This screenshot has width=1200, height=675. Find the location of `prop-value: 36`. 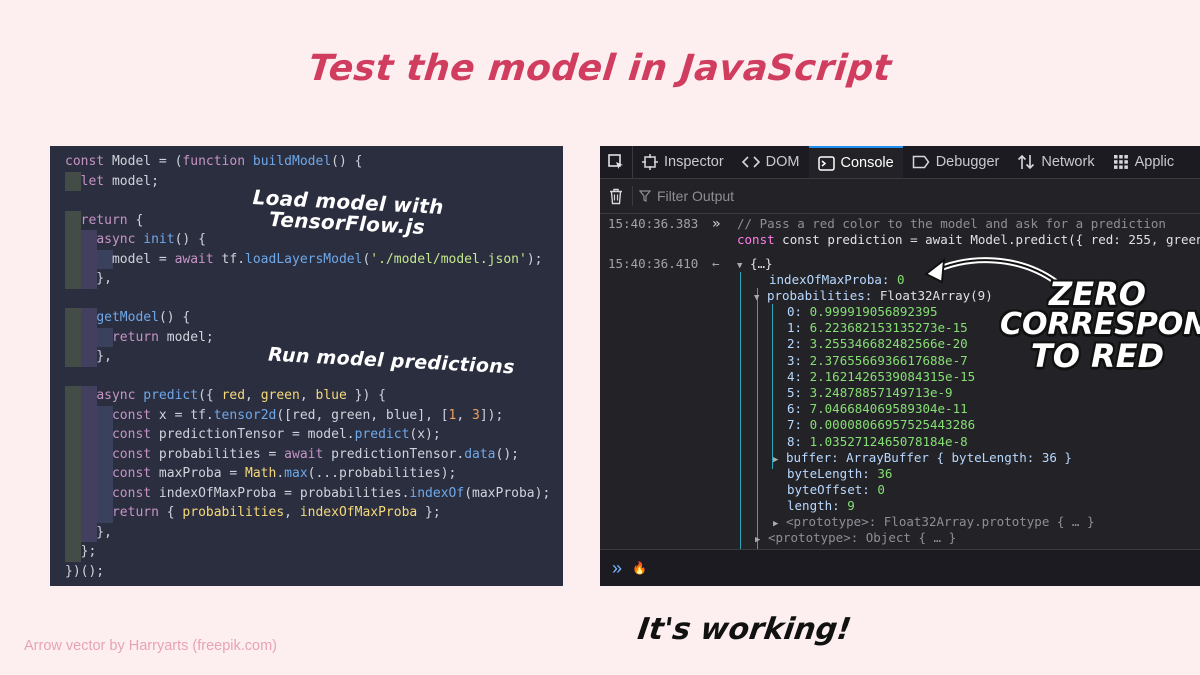

prop-value: 36 is located at coordinates (885, 473).